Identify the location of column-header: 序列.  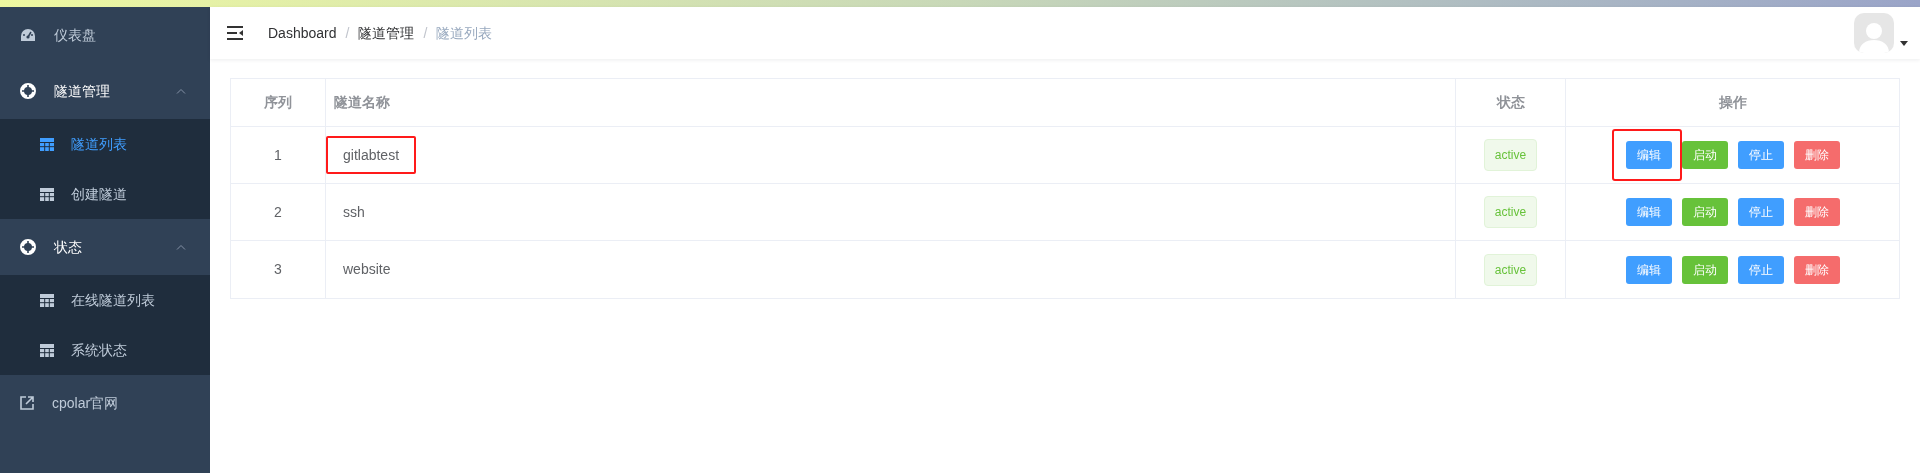
(278, 102).